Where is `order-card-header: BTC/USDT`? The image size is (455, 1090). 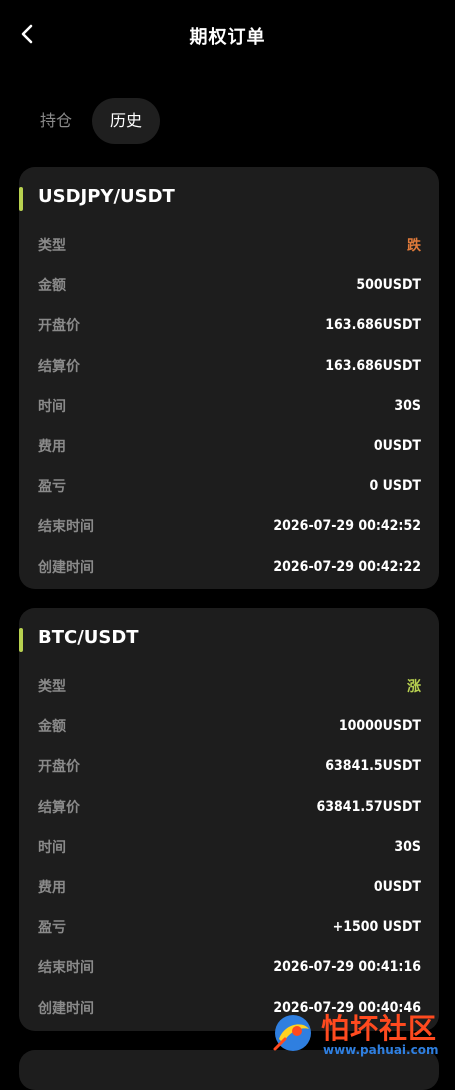 order-card-header: BTC/USDT is located at coordinates (229, 637).